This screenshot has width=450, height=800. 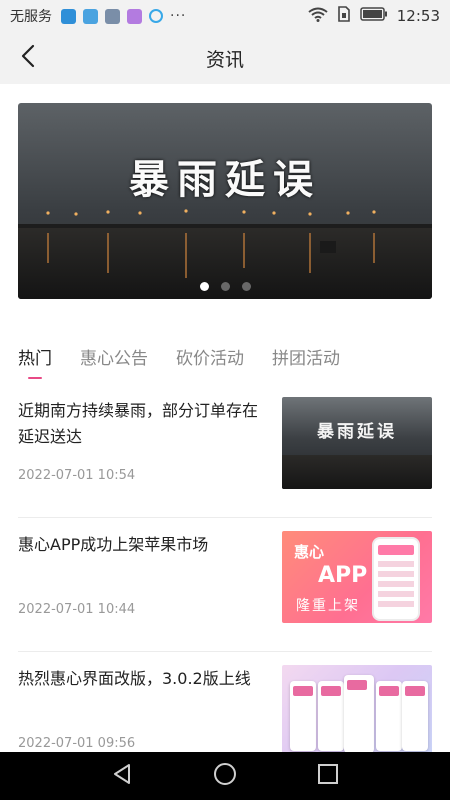 I want to click on page-title: 资讯, so click(x=224, y=59).